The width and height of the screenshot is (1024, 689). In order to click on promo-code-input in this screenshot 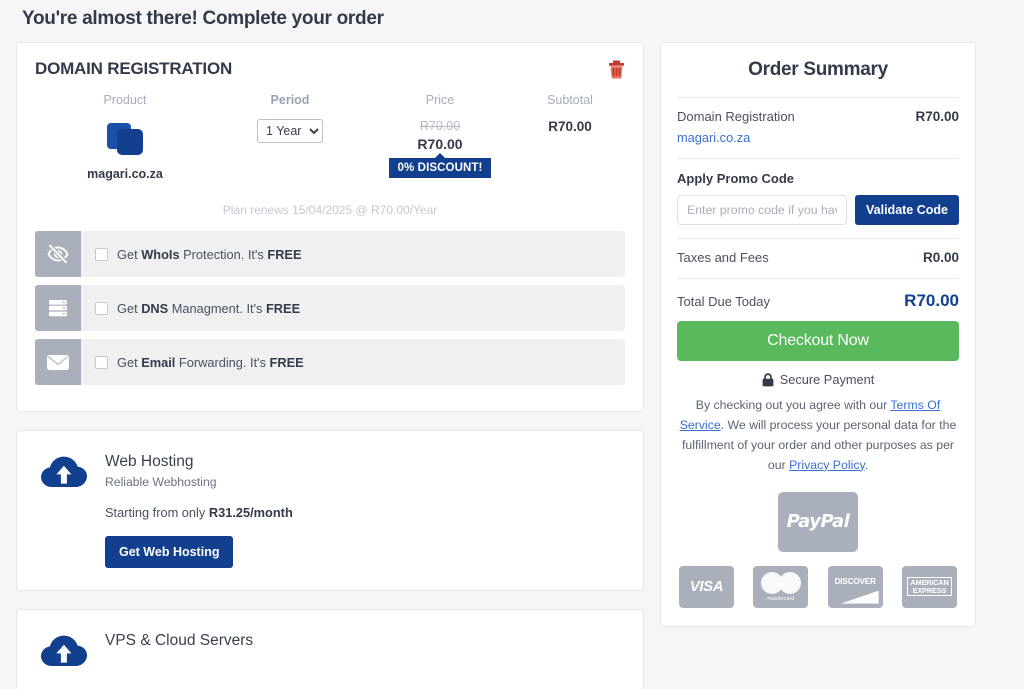, I will do `click(762, 210)`.